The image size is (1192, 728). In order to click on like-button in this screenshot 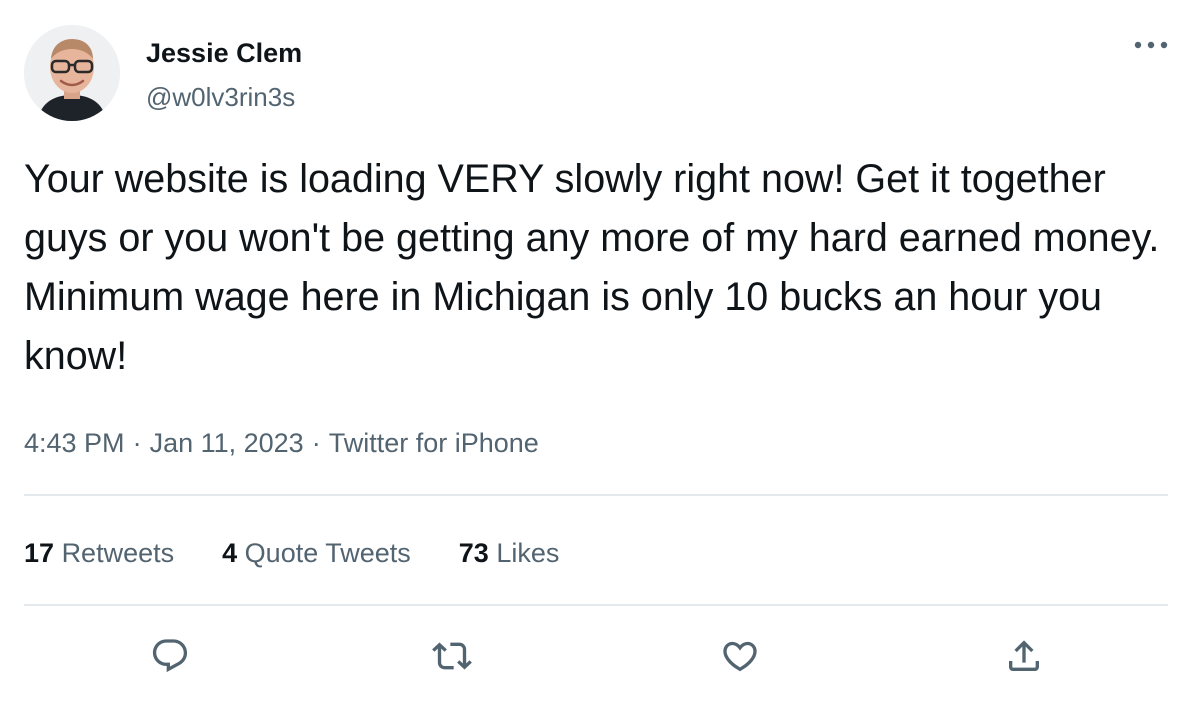, I will do `click(740, 656)`.